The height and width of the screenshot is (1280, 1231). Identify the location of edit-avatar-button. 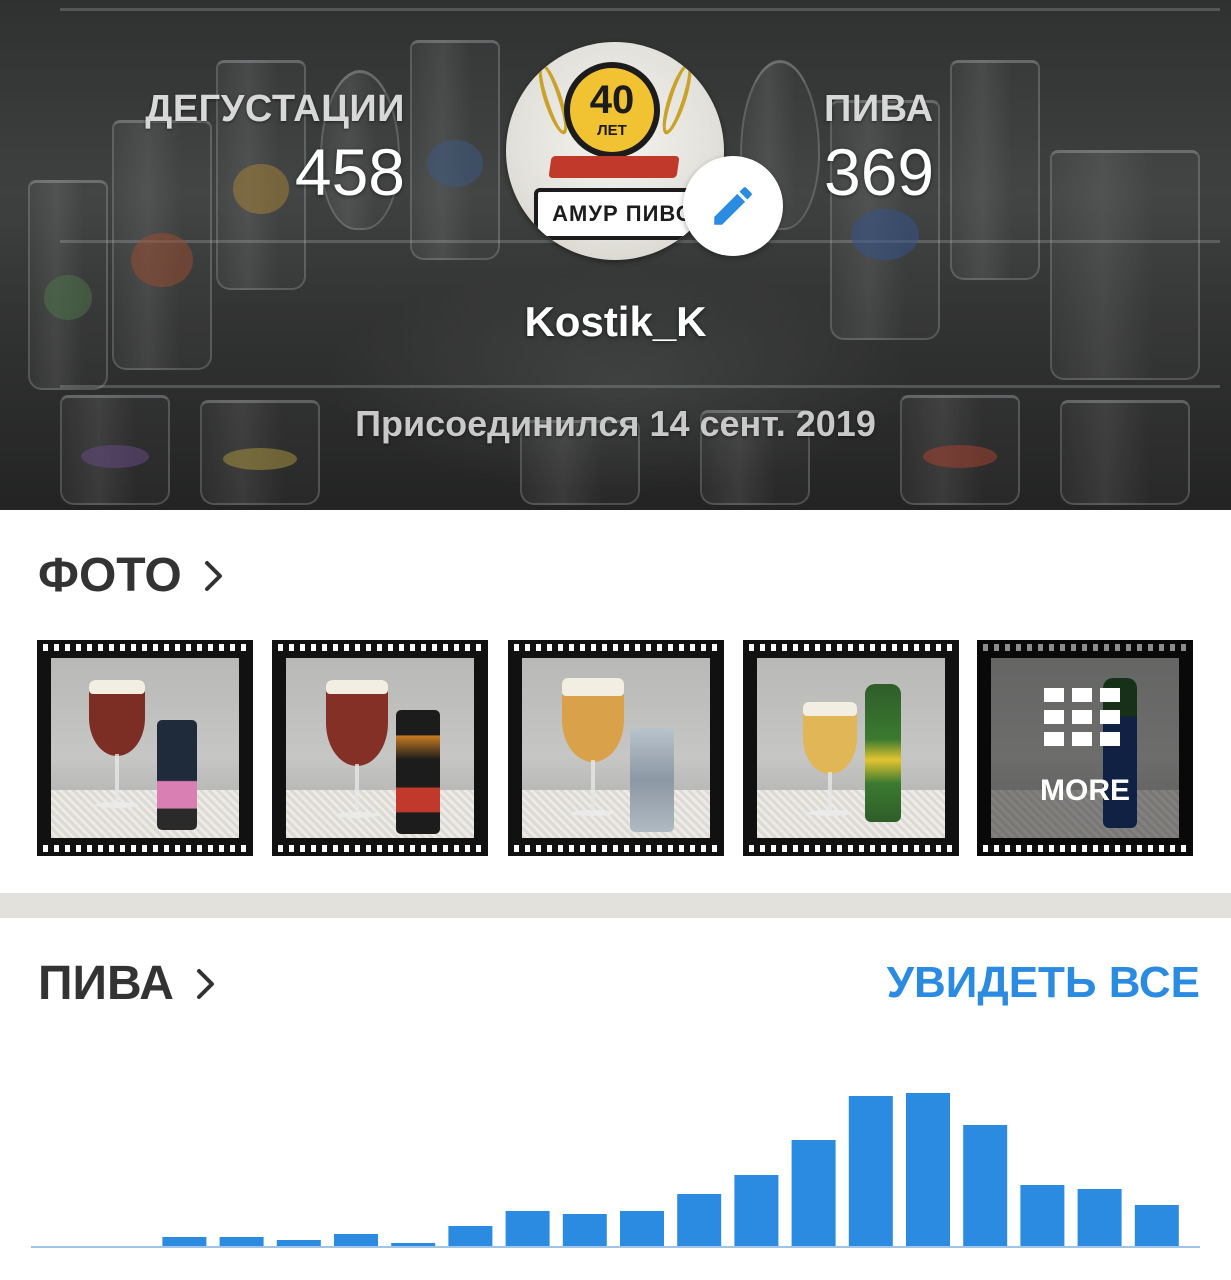
(733, 206).